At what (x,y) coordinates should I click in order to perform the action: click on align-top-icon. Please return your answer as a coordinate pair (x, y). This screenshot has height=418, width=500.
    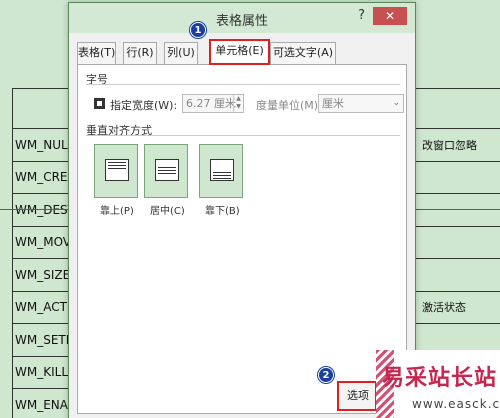
    Looking at the image, I should click on (117, 170).